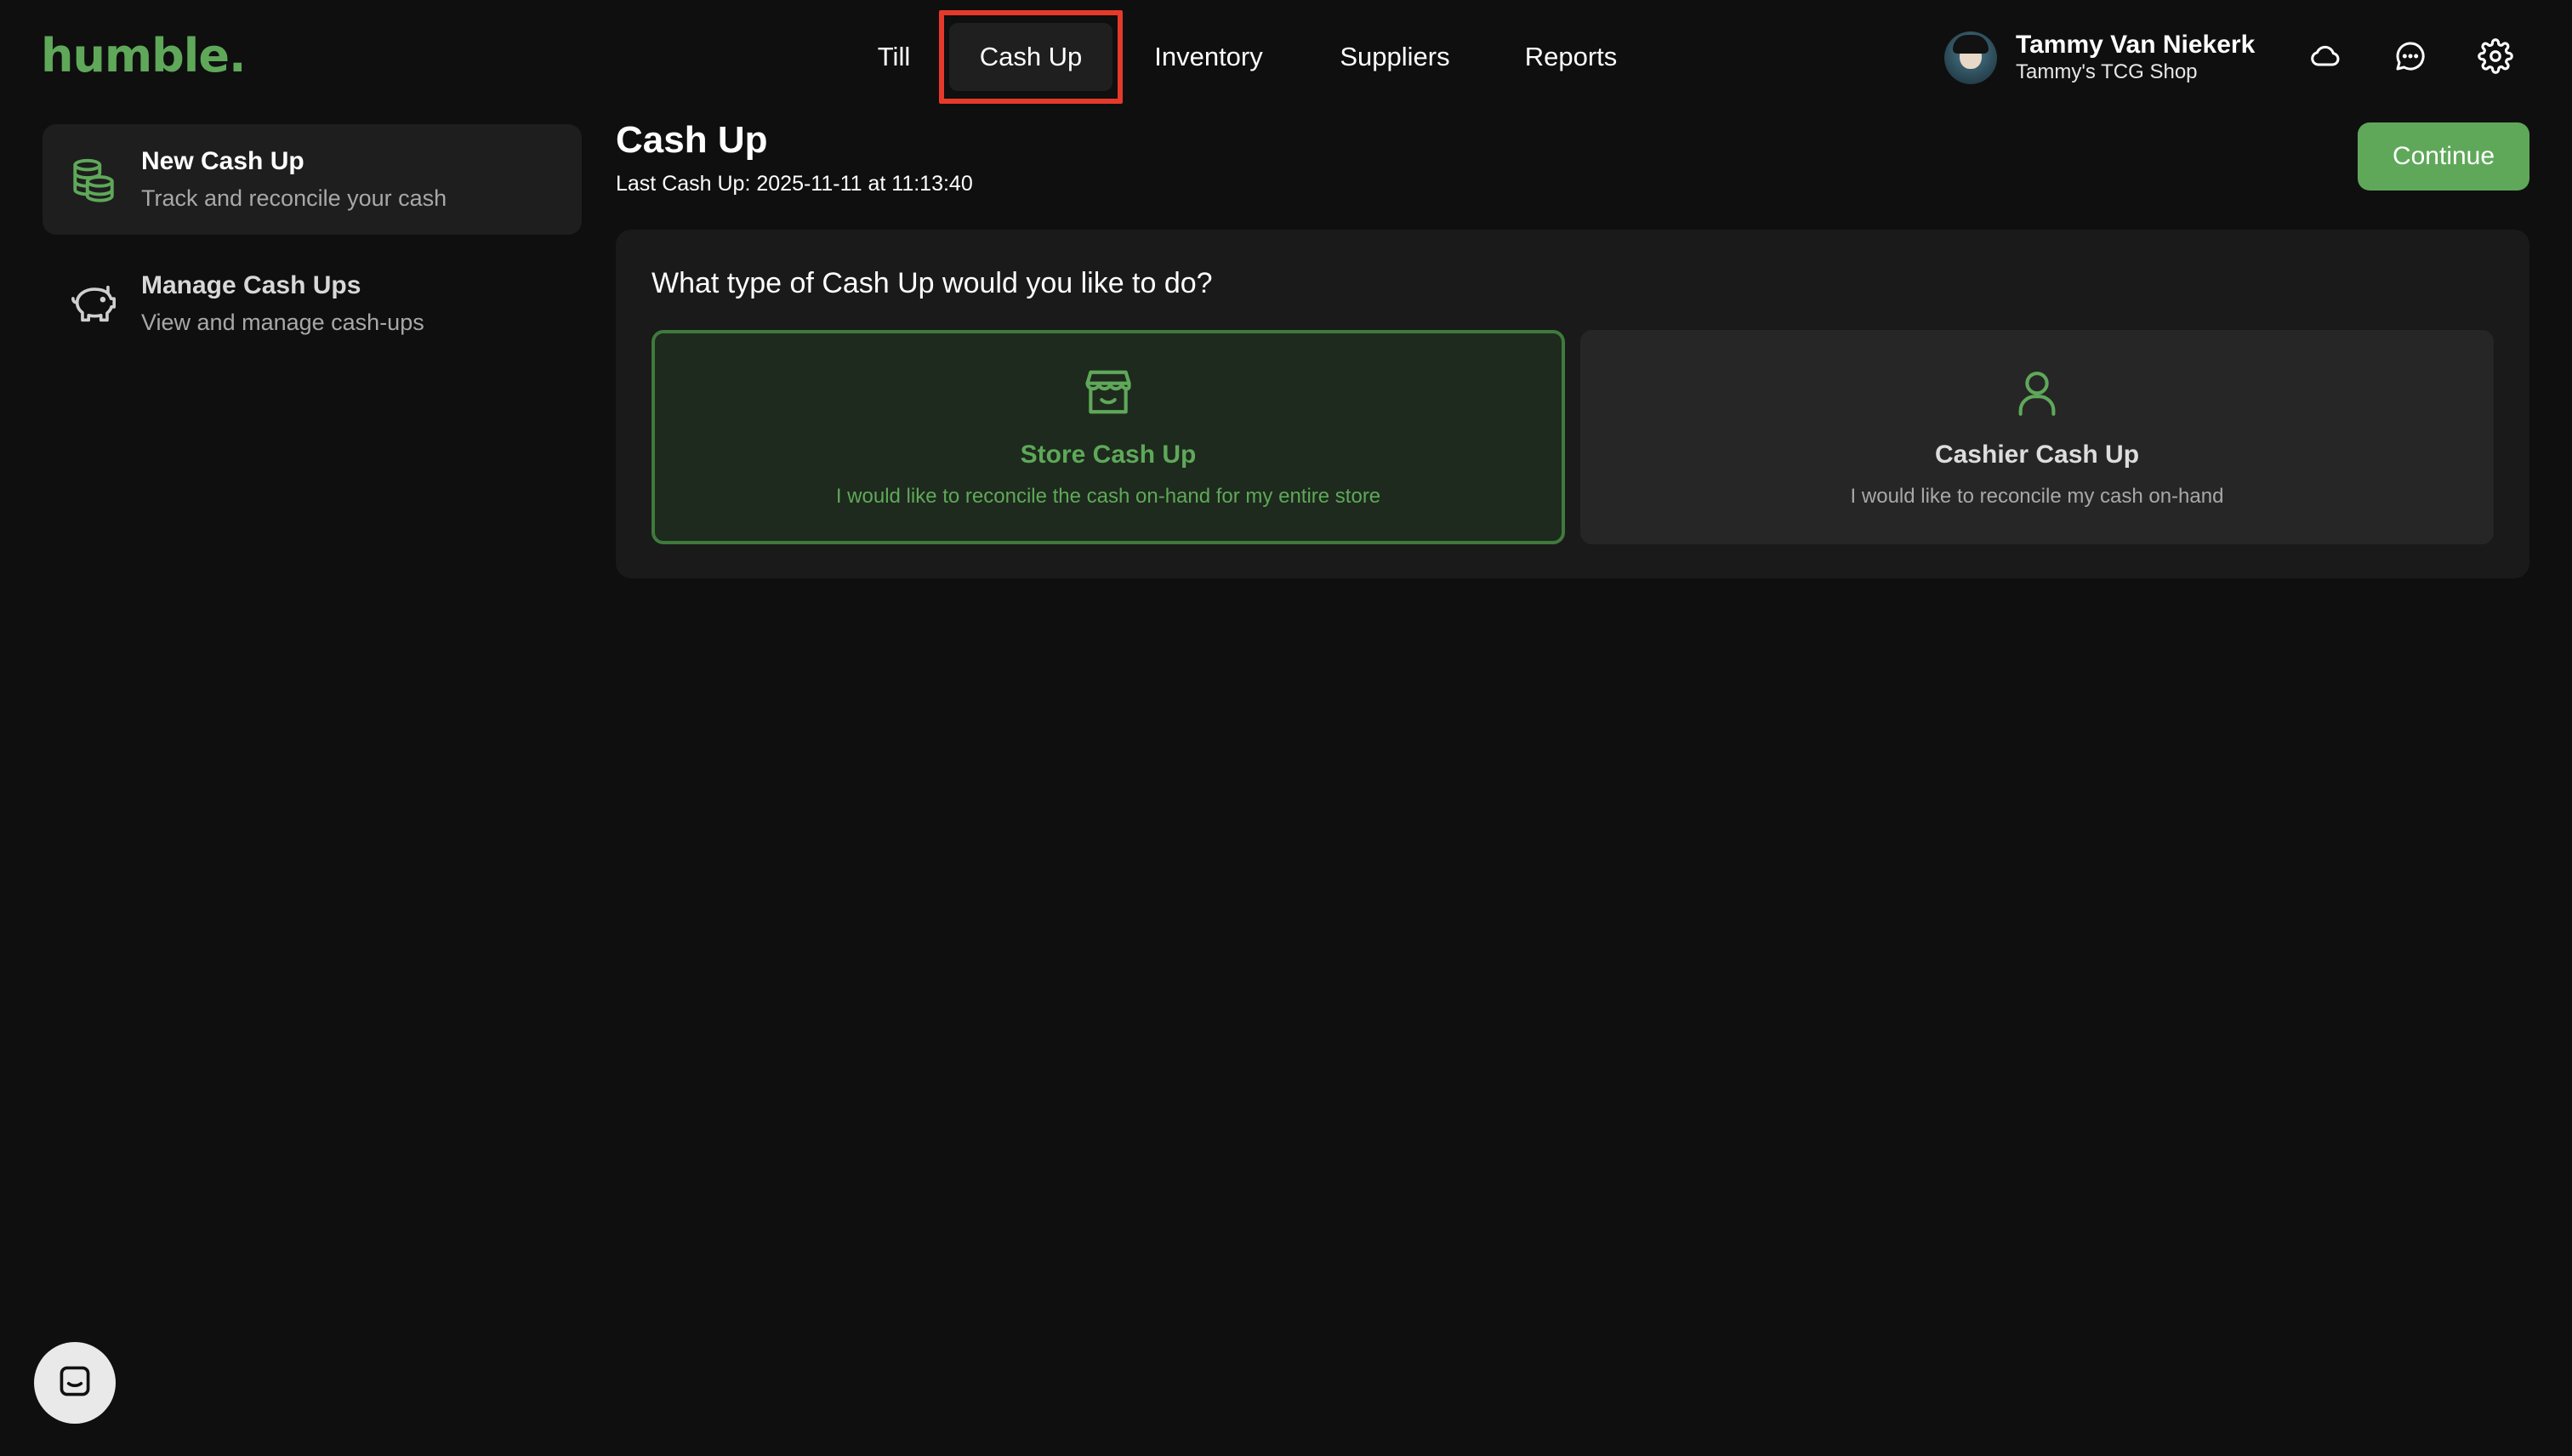 The width and height of the screenshot is (2572, 1456). Describe the element at coordinates (282, 322) in the screenshot. I see `sidebar-item-subtitle: View and manage cash-ups` at that location.